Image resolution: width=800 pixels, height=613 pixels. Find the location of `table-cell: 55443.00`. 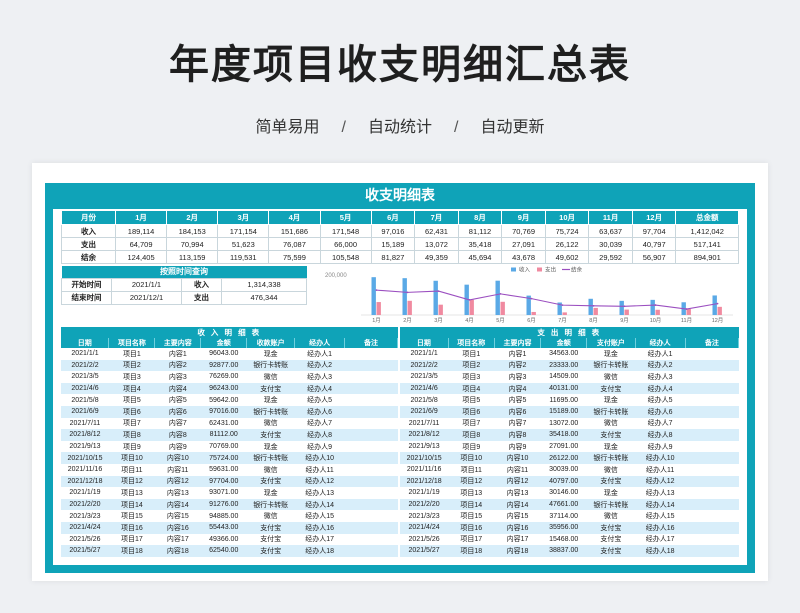

table-cell: 55443.00 is located at coordinates (223, 527).